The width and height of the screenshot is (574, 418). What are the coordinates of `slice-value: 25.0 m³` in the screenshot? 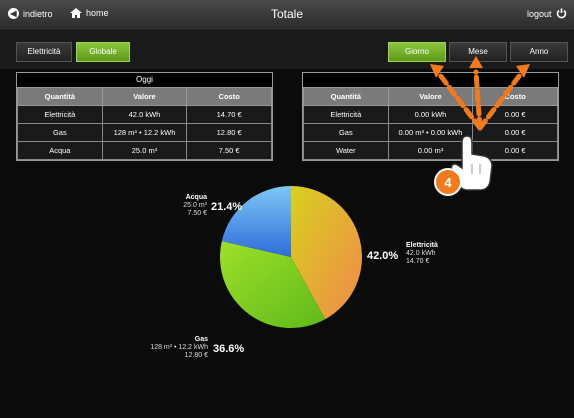 It's located at (195, 205).